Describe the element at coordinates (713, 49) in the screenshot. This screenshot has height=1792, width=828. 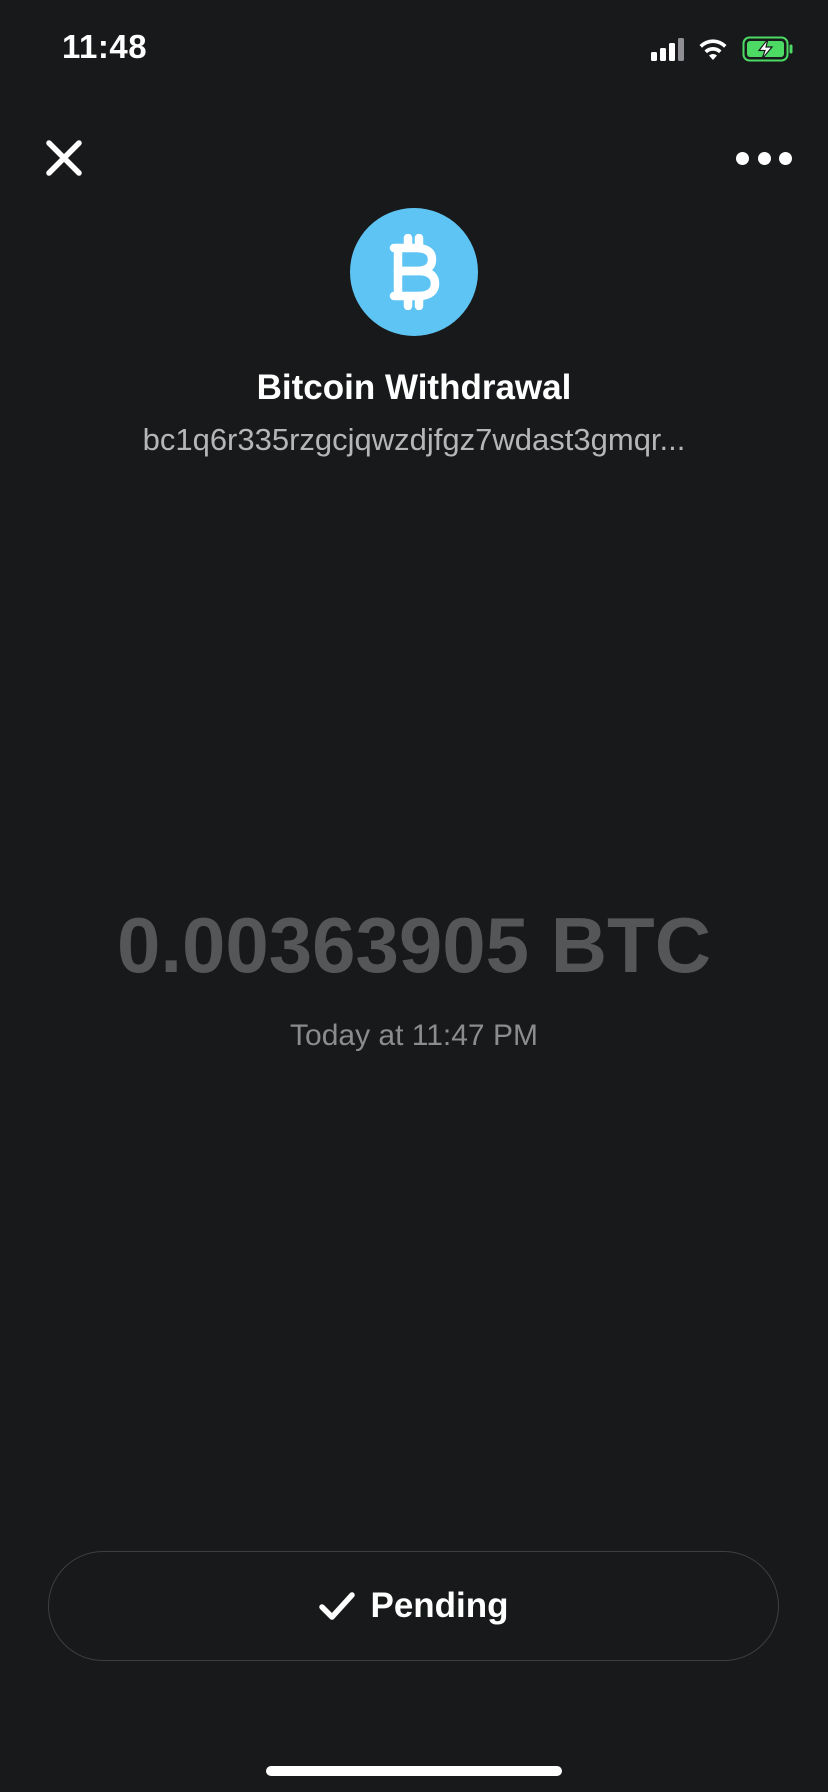
I see `wifi-icon` at that location.